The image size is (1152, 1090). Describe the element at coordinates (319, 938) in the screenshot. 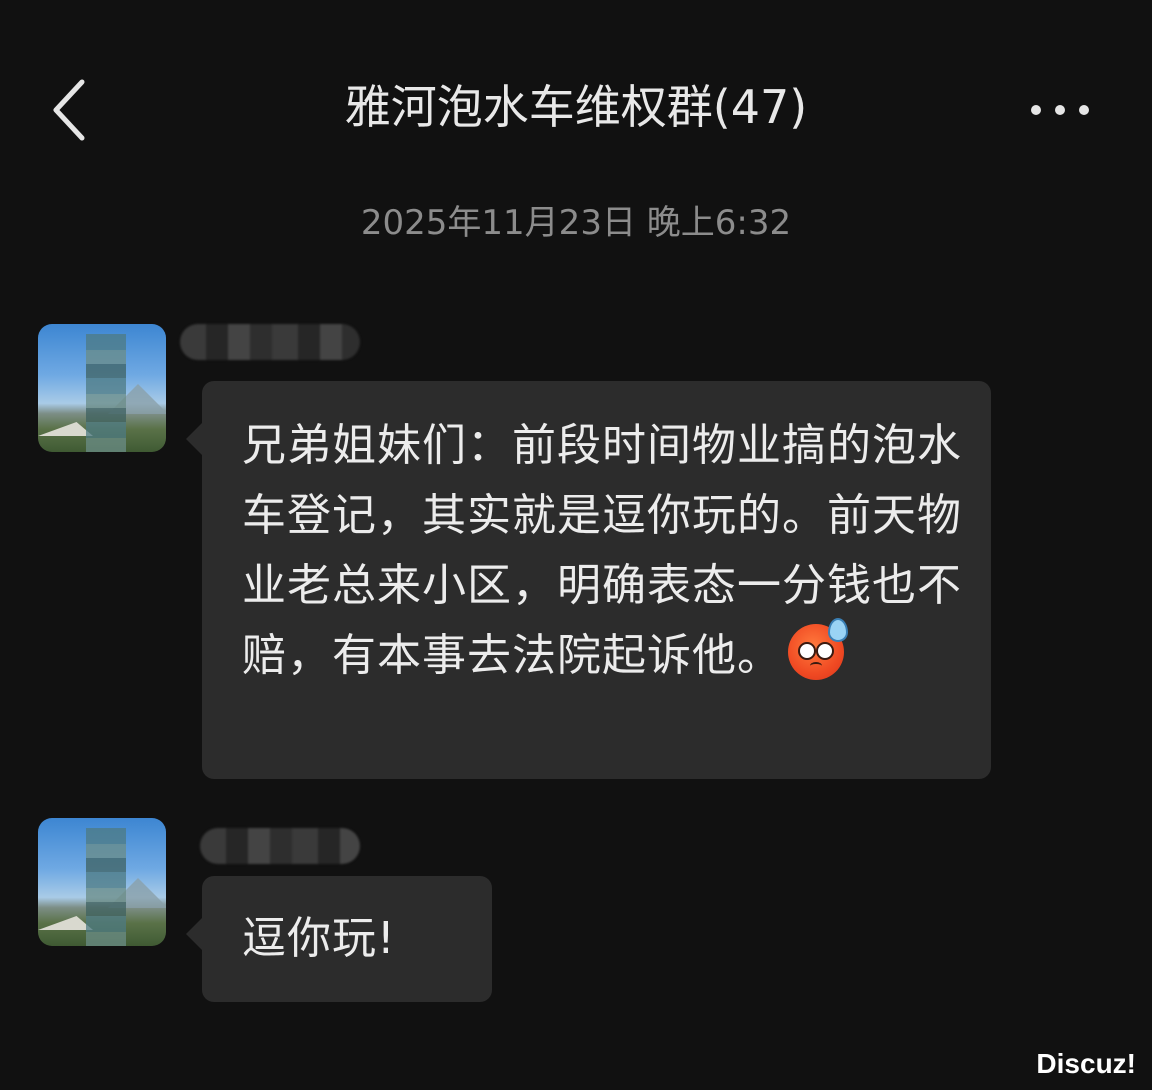

I see `message-text: 逗你玩!` at that location.